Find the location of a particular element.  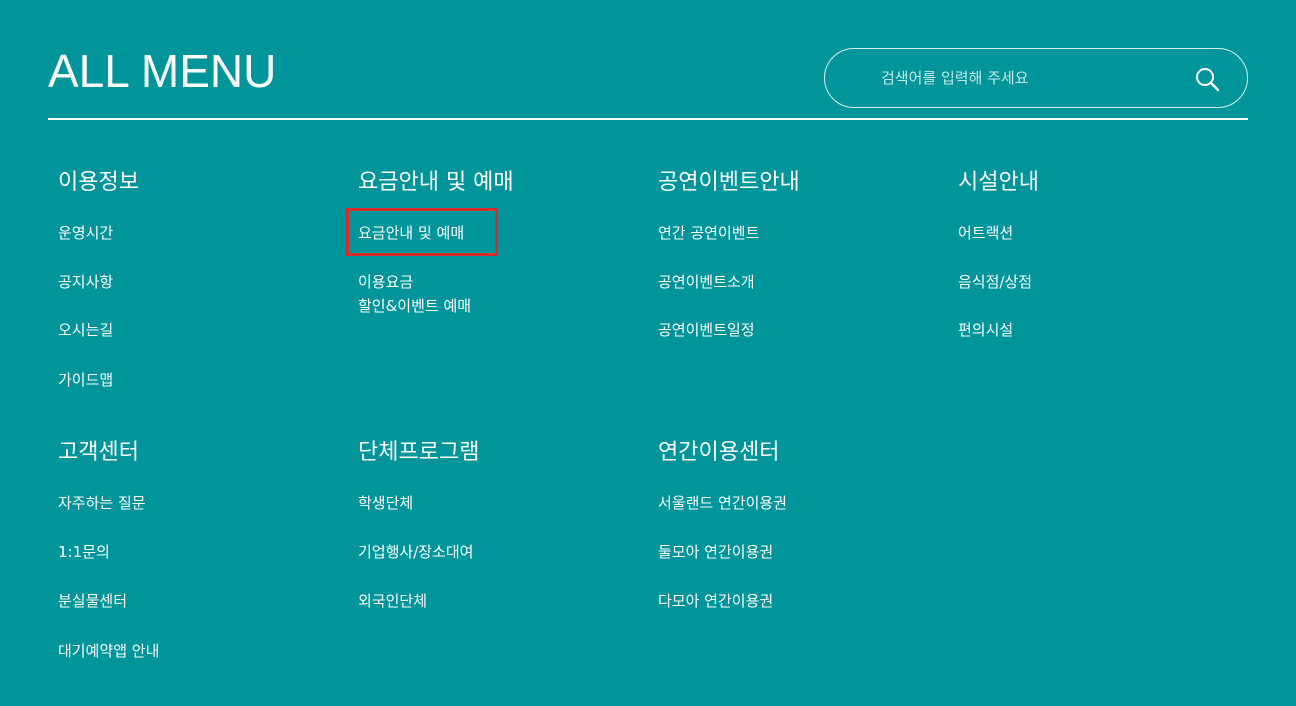

menu-item-damoa-pass: 다모아 연간이용권 is located at coordinates (715, 601).